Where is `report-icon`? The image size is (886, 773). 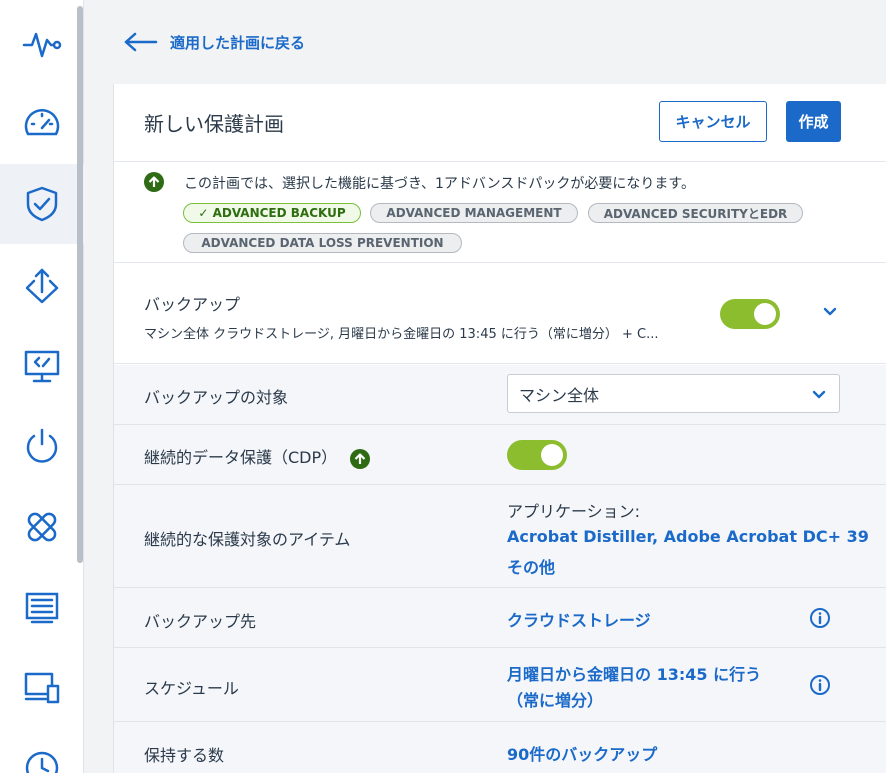 report-icon is located at coordinates (42, 608).